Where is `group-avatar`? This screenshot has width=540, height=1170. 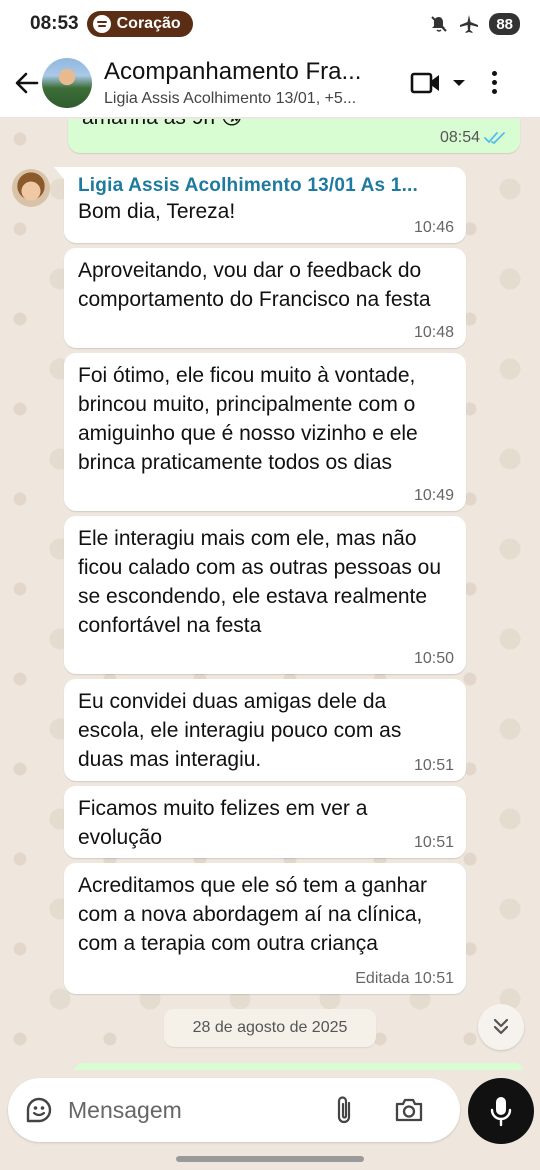 group-avatar is located at coordinates (67, 82).